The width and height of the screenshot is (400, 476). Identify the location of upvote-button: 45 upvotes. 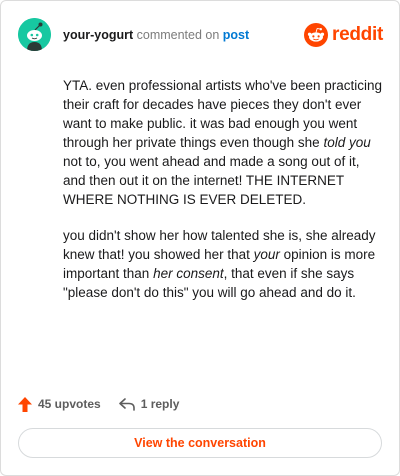
(59, 404).